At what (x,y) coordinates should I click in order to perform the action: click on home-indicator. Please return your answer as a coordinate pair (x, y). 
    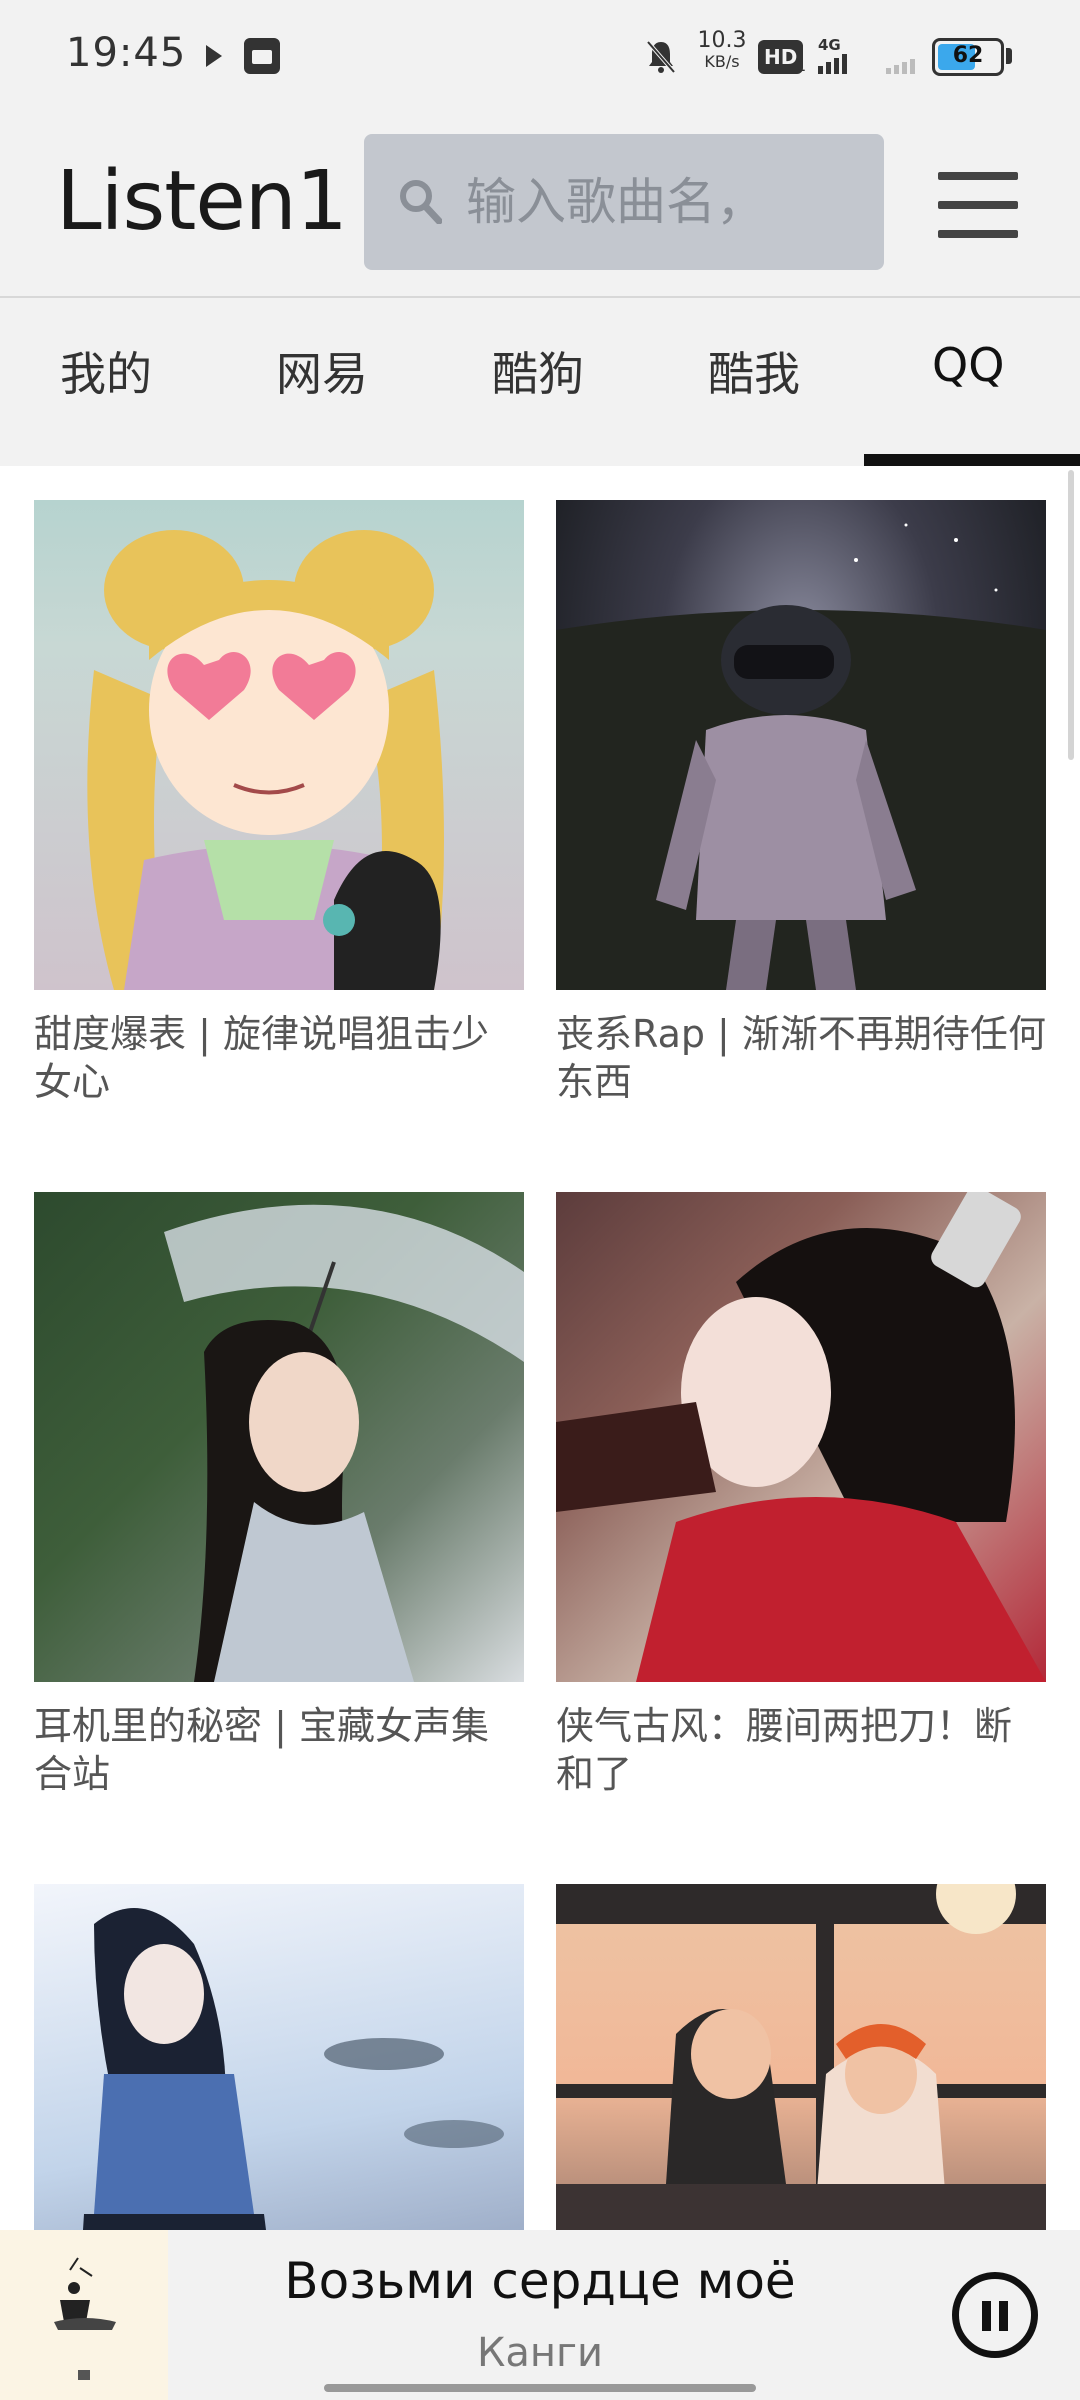
    Looking at the image, I should click on (540, 2388).